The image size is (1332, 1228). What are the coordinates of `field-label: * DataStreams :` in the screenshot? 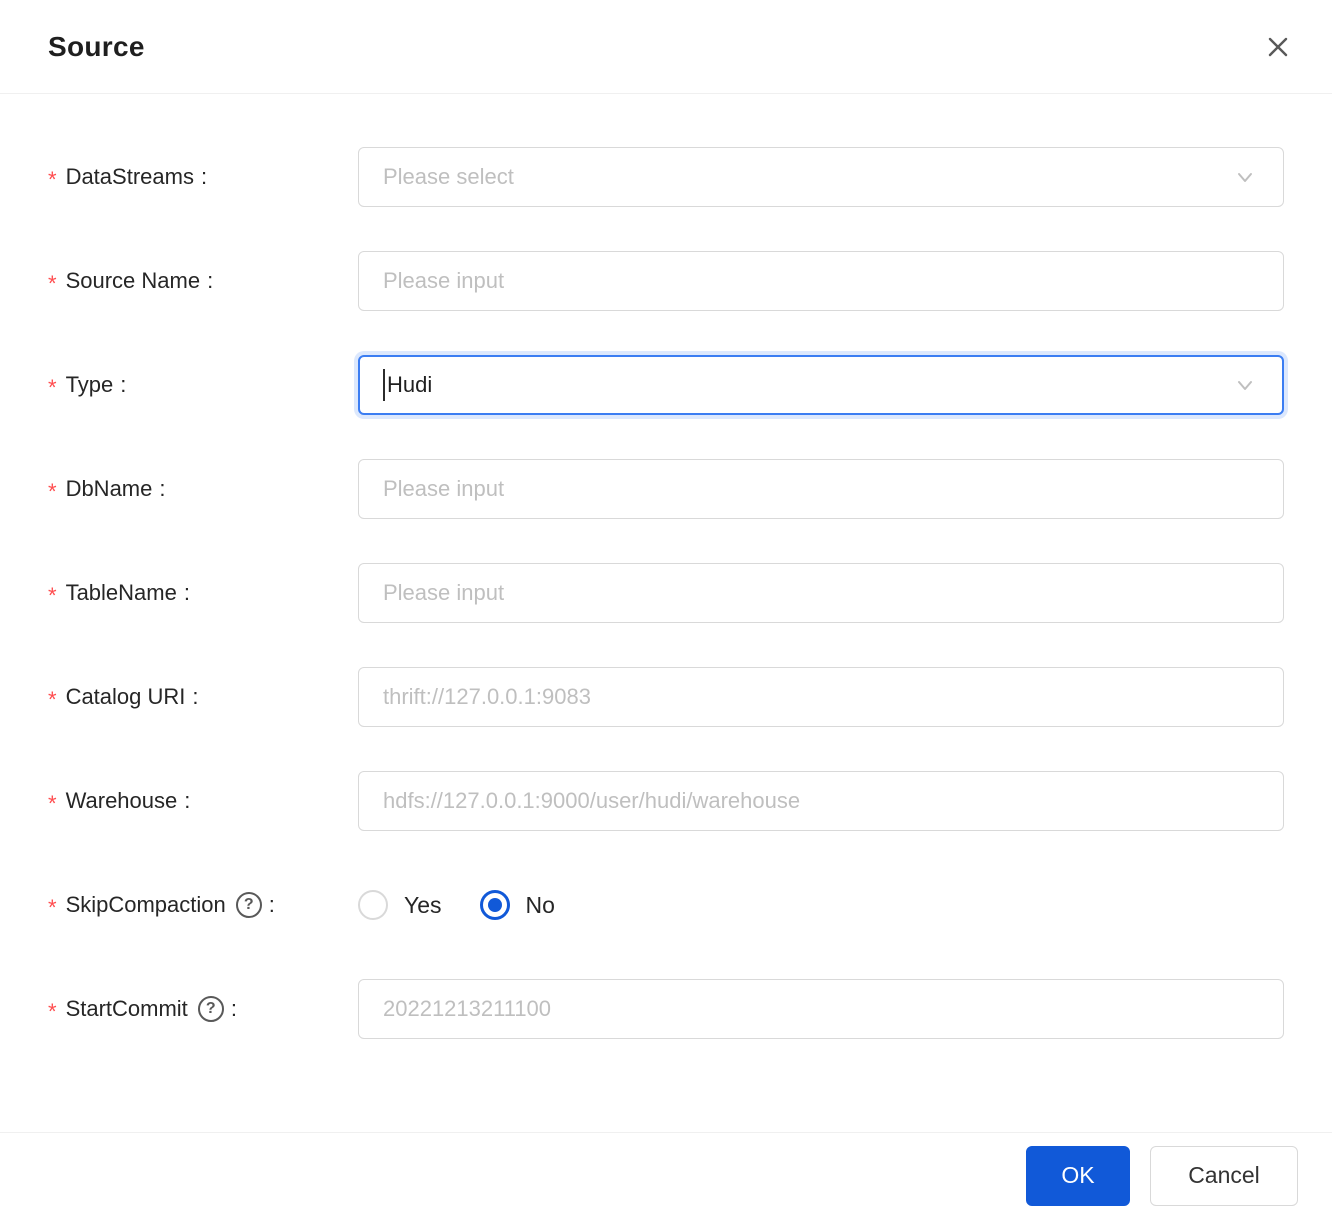 It's located at (203, 178).